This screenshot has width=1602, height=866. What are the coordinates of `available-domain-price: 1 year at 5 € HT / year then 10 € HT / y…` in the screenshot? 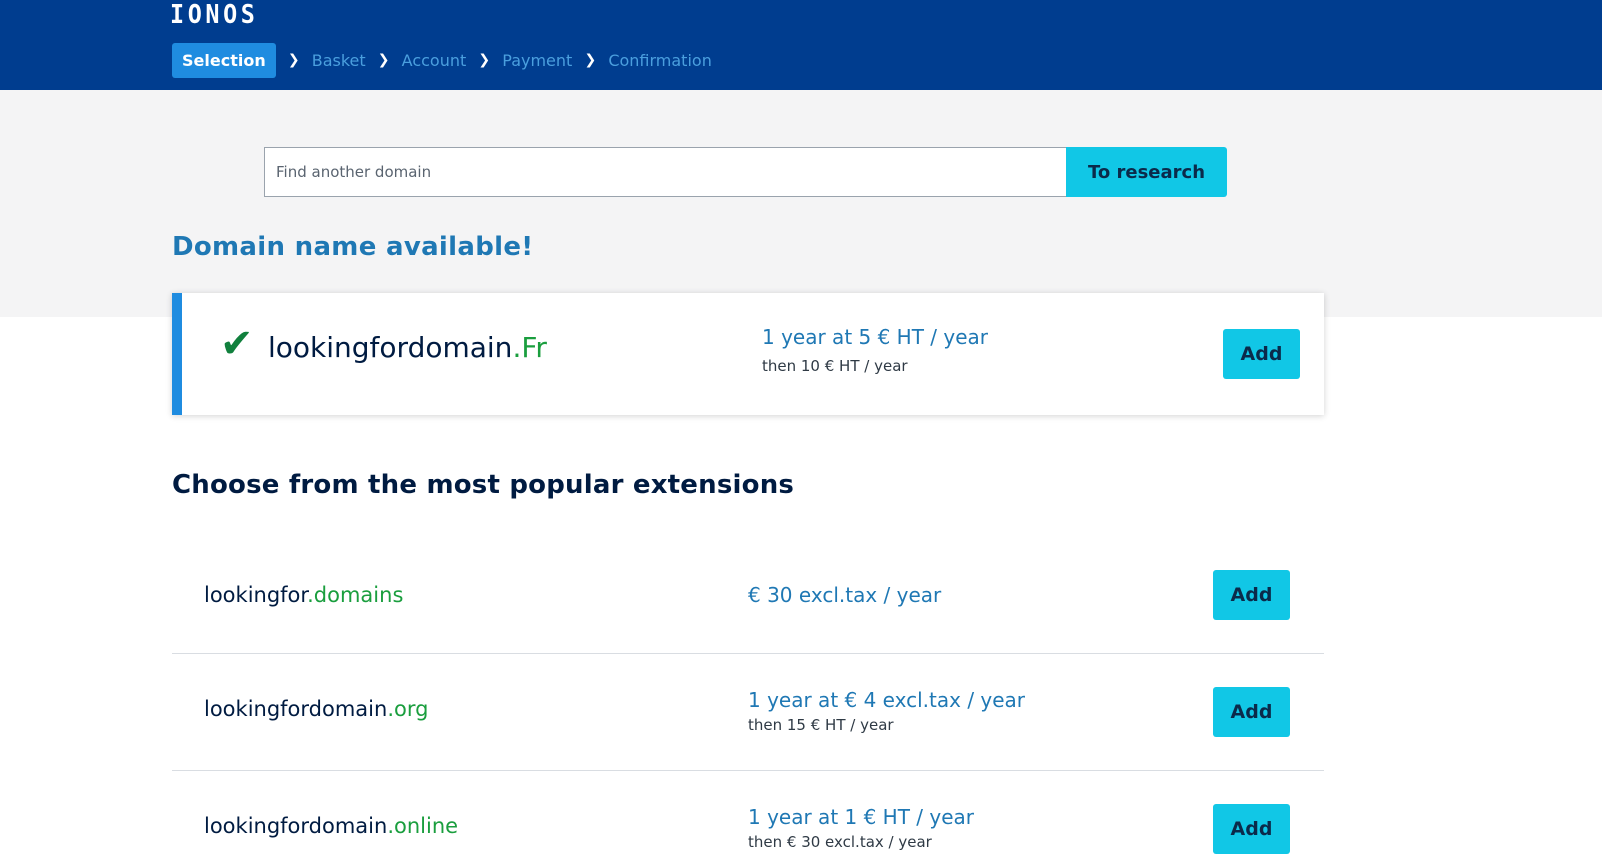 It's located at (875, 350).